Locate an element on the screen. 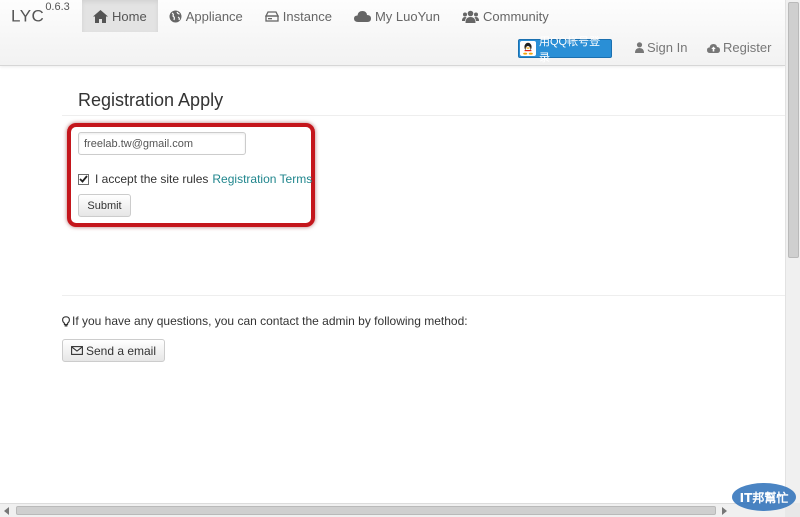  nav-item-my-luoyun: My LuoYun is located at coordinates (397, 16).